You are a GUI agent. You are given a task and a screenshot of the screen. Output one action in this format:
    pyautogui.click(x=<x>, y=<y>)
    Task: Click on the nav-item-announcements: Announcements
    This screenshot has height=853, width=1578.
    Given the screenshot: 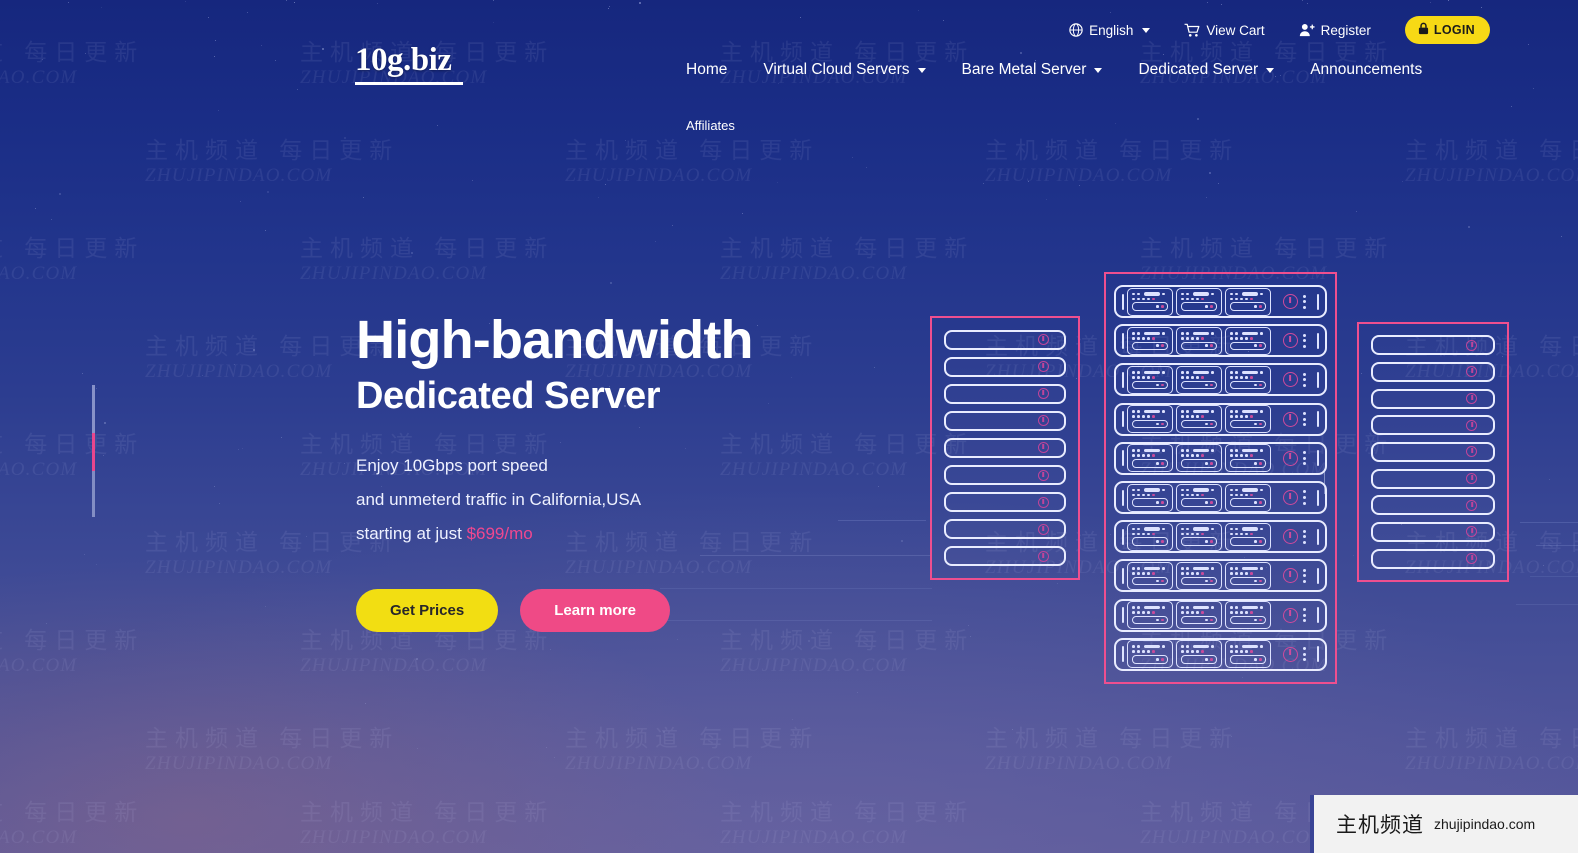 What is the action you would take?
    pyautogui.click(x=1366, y=70)
    